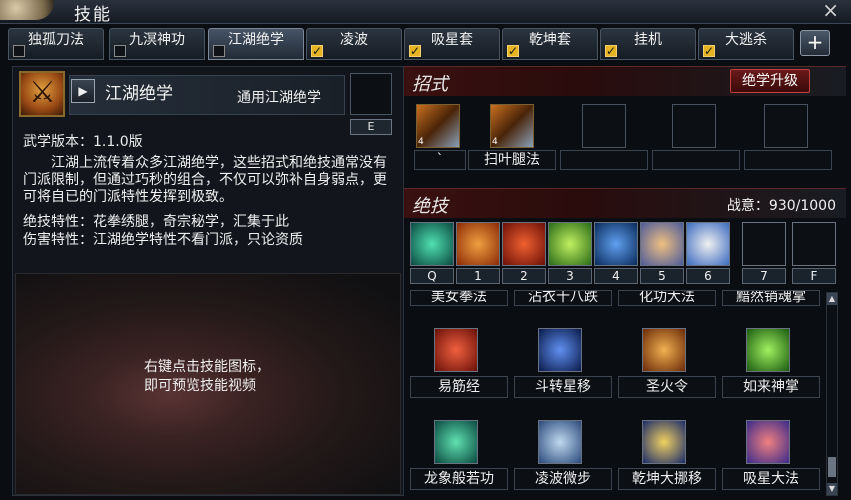 Image resolution: width=851 pixels, height=500 pixels. Describe the element at coordinates (768, 350) in the screenshot. I see `skill-icon-rulai` at that location.